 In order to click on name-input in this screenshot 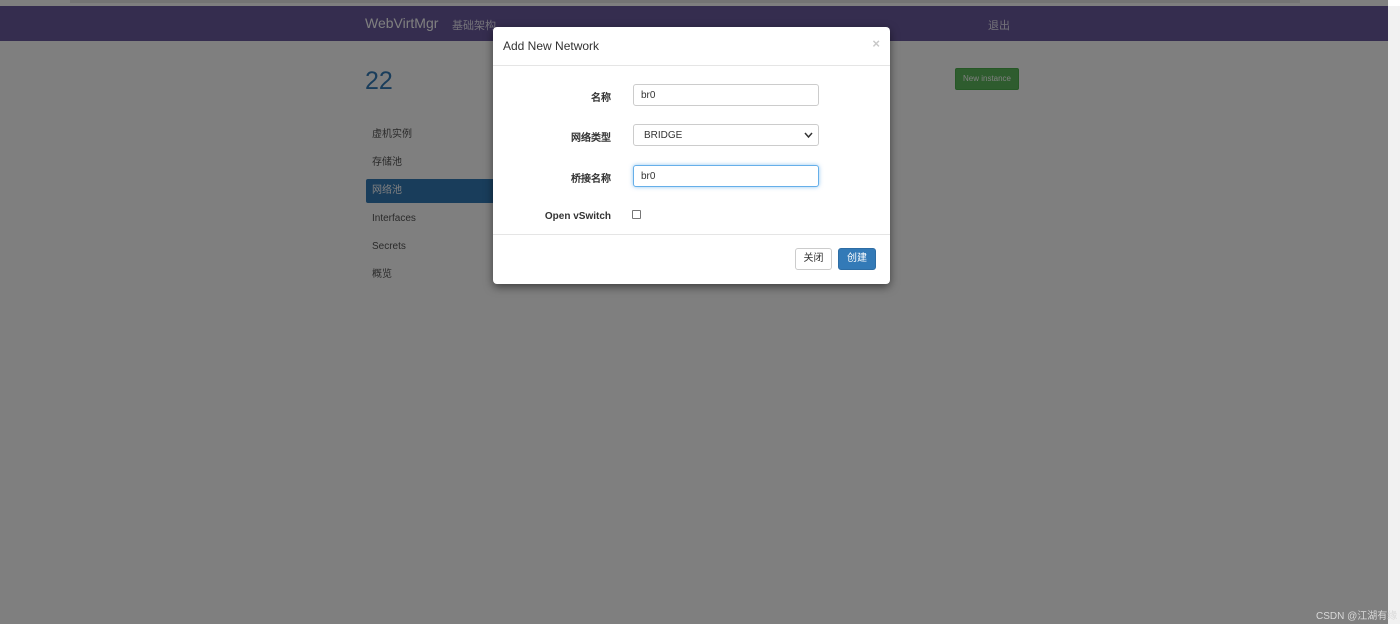, I will do `click(726, 95)`.